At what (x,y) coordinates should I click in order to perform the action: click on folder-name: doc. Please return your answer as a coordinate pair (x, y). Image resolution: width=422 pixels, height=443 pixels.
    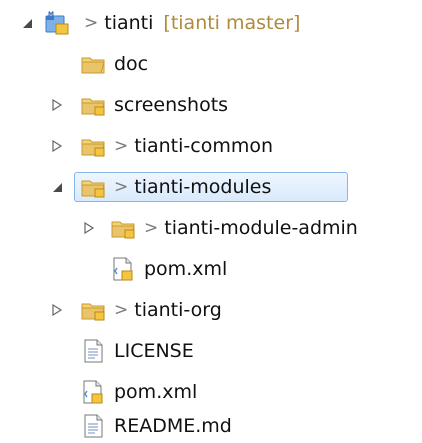
    Looking at the image, I should click on (131, 64).